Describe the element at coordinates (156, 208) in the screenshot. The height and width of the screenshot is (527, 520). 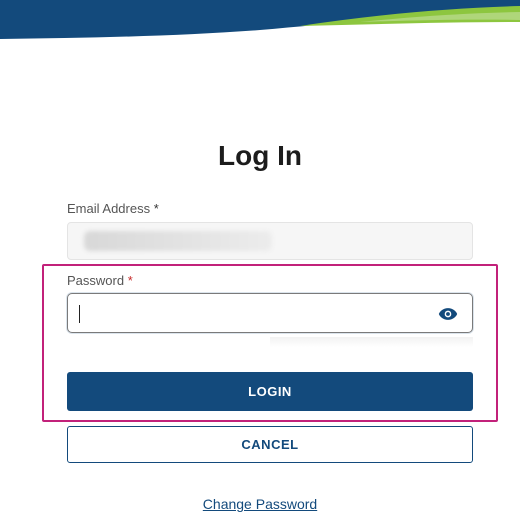
I see `email-required-mark: *` at that location.